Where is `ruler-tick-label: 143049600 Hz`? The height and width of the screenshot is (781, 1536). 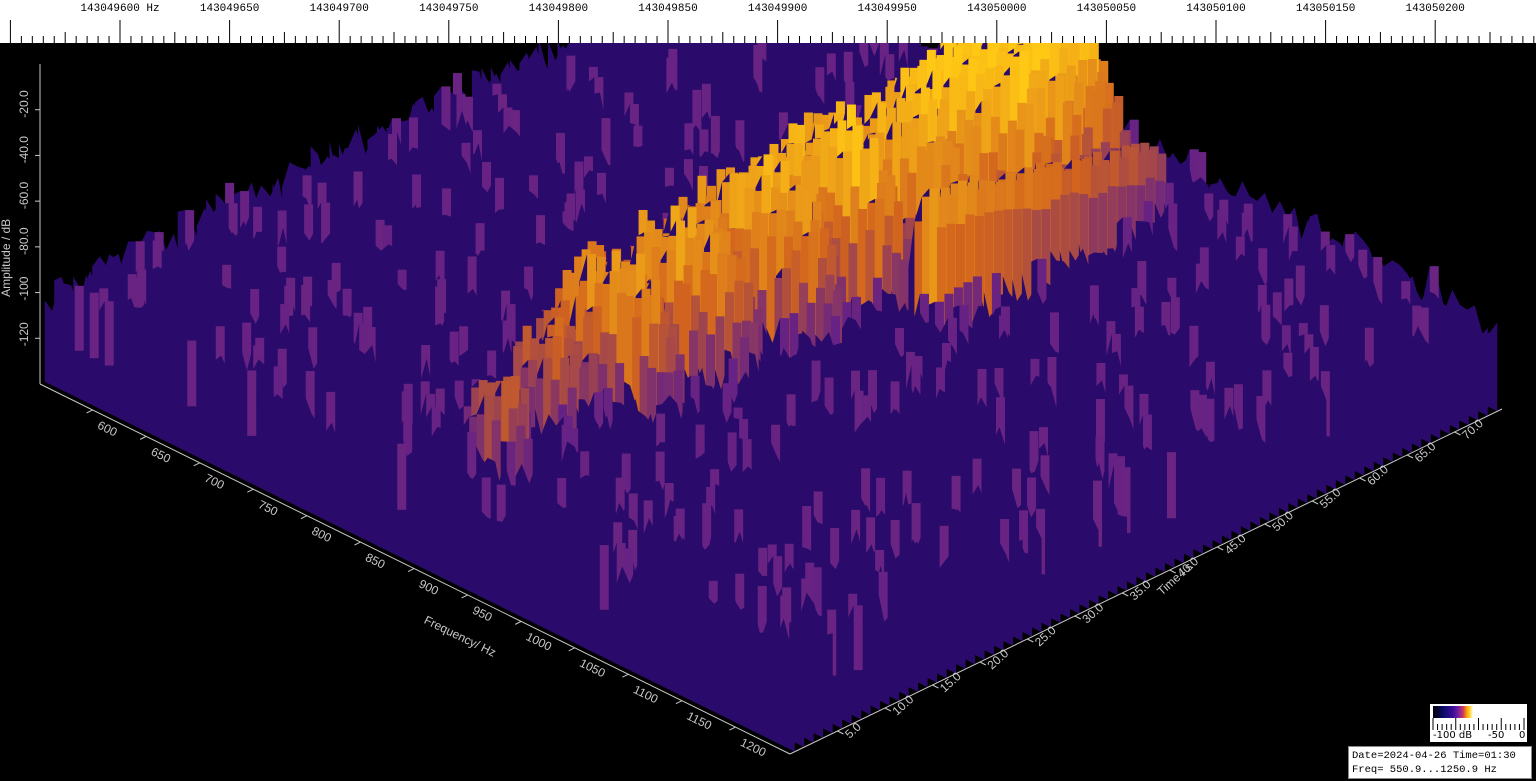
ruler-tick-label: 143049600 Hz is located at coordinates (120, 9).